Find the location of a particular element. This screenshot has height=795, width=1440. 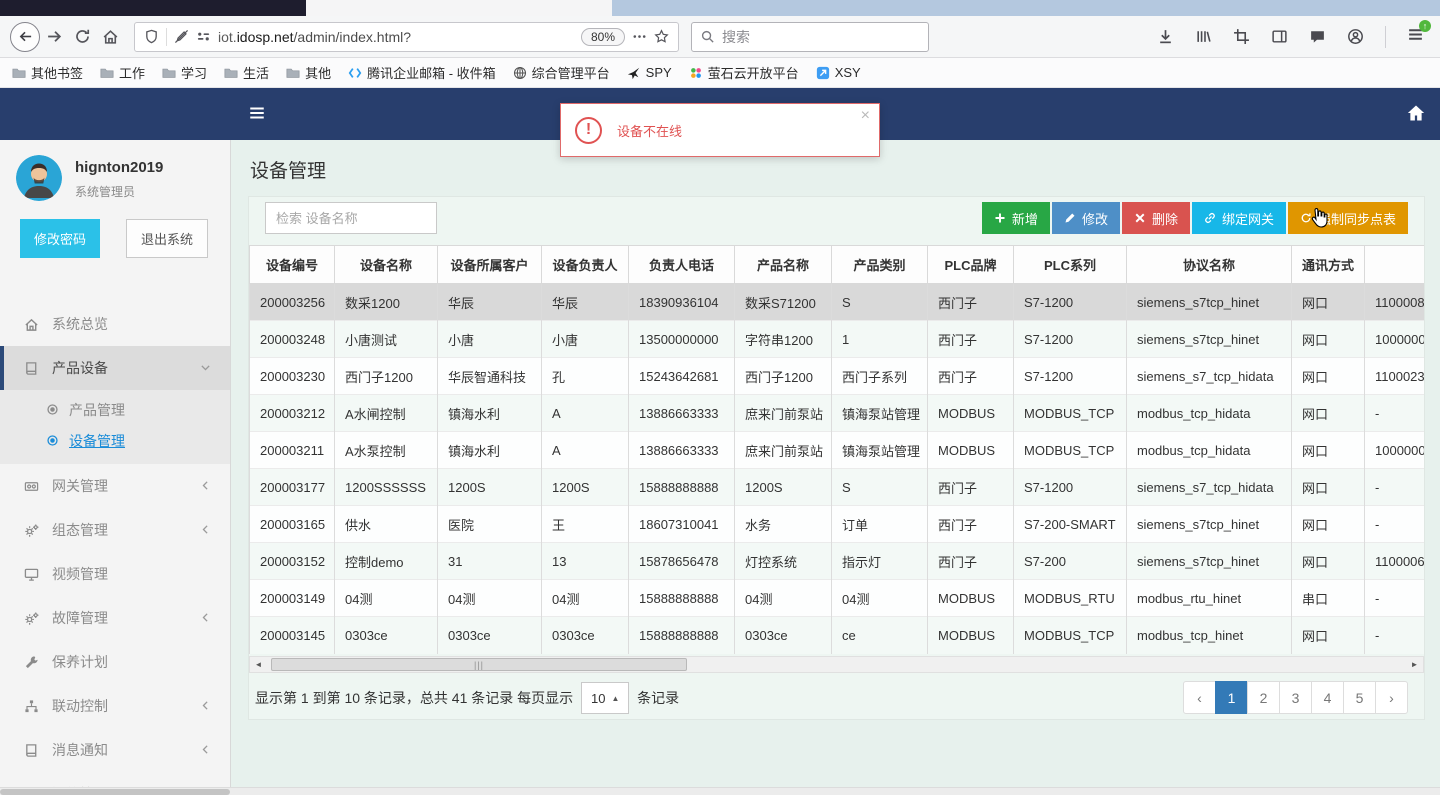

change-password-button: 修改密码 is located at coordinates (60, 238).